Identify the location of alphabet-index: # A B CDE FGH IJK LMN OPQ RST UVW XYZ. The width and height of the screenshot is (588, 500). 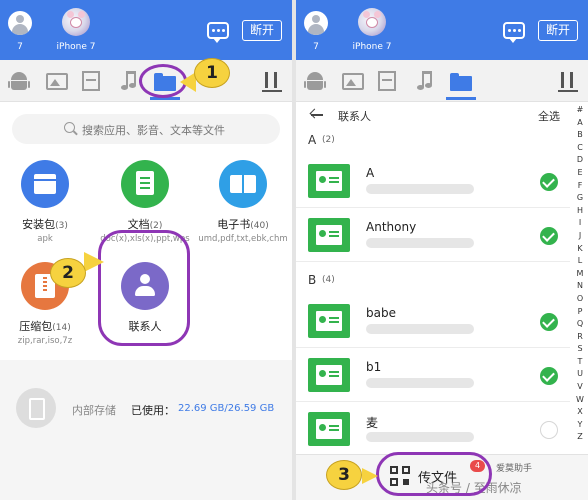
(580, 274).